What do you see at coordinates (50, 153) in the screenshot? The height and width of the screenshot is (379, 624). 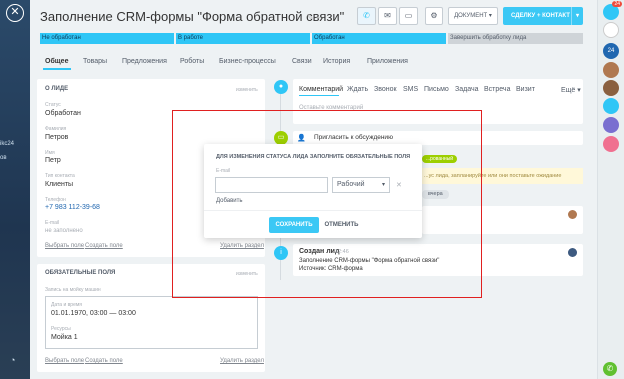 I see `field-label: Имя` at bounding box center [50, 153].